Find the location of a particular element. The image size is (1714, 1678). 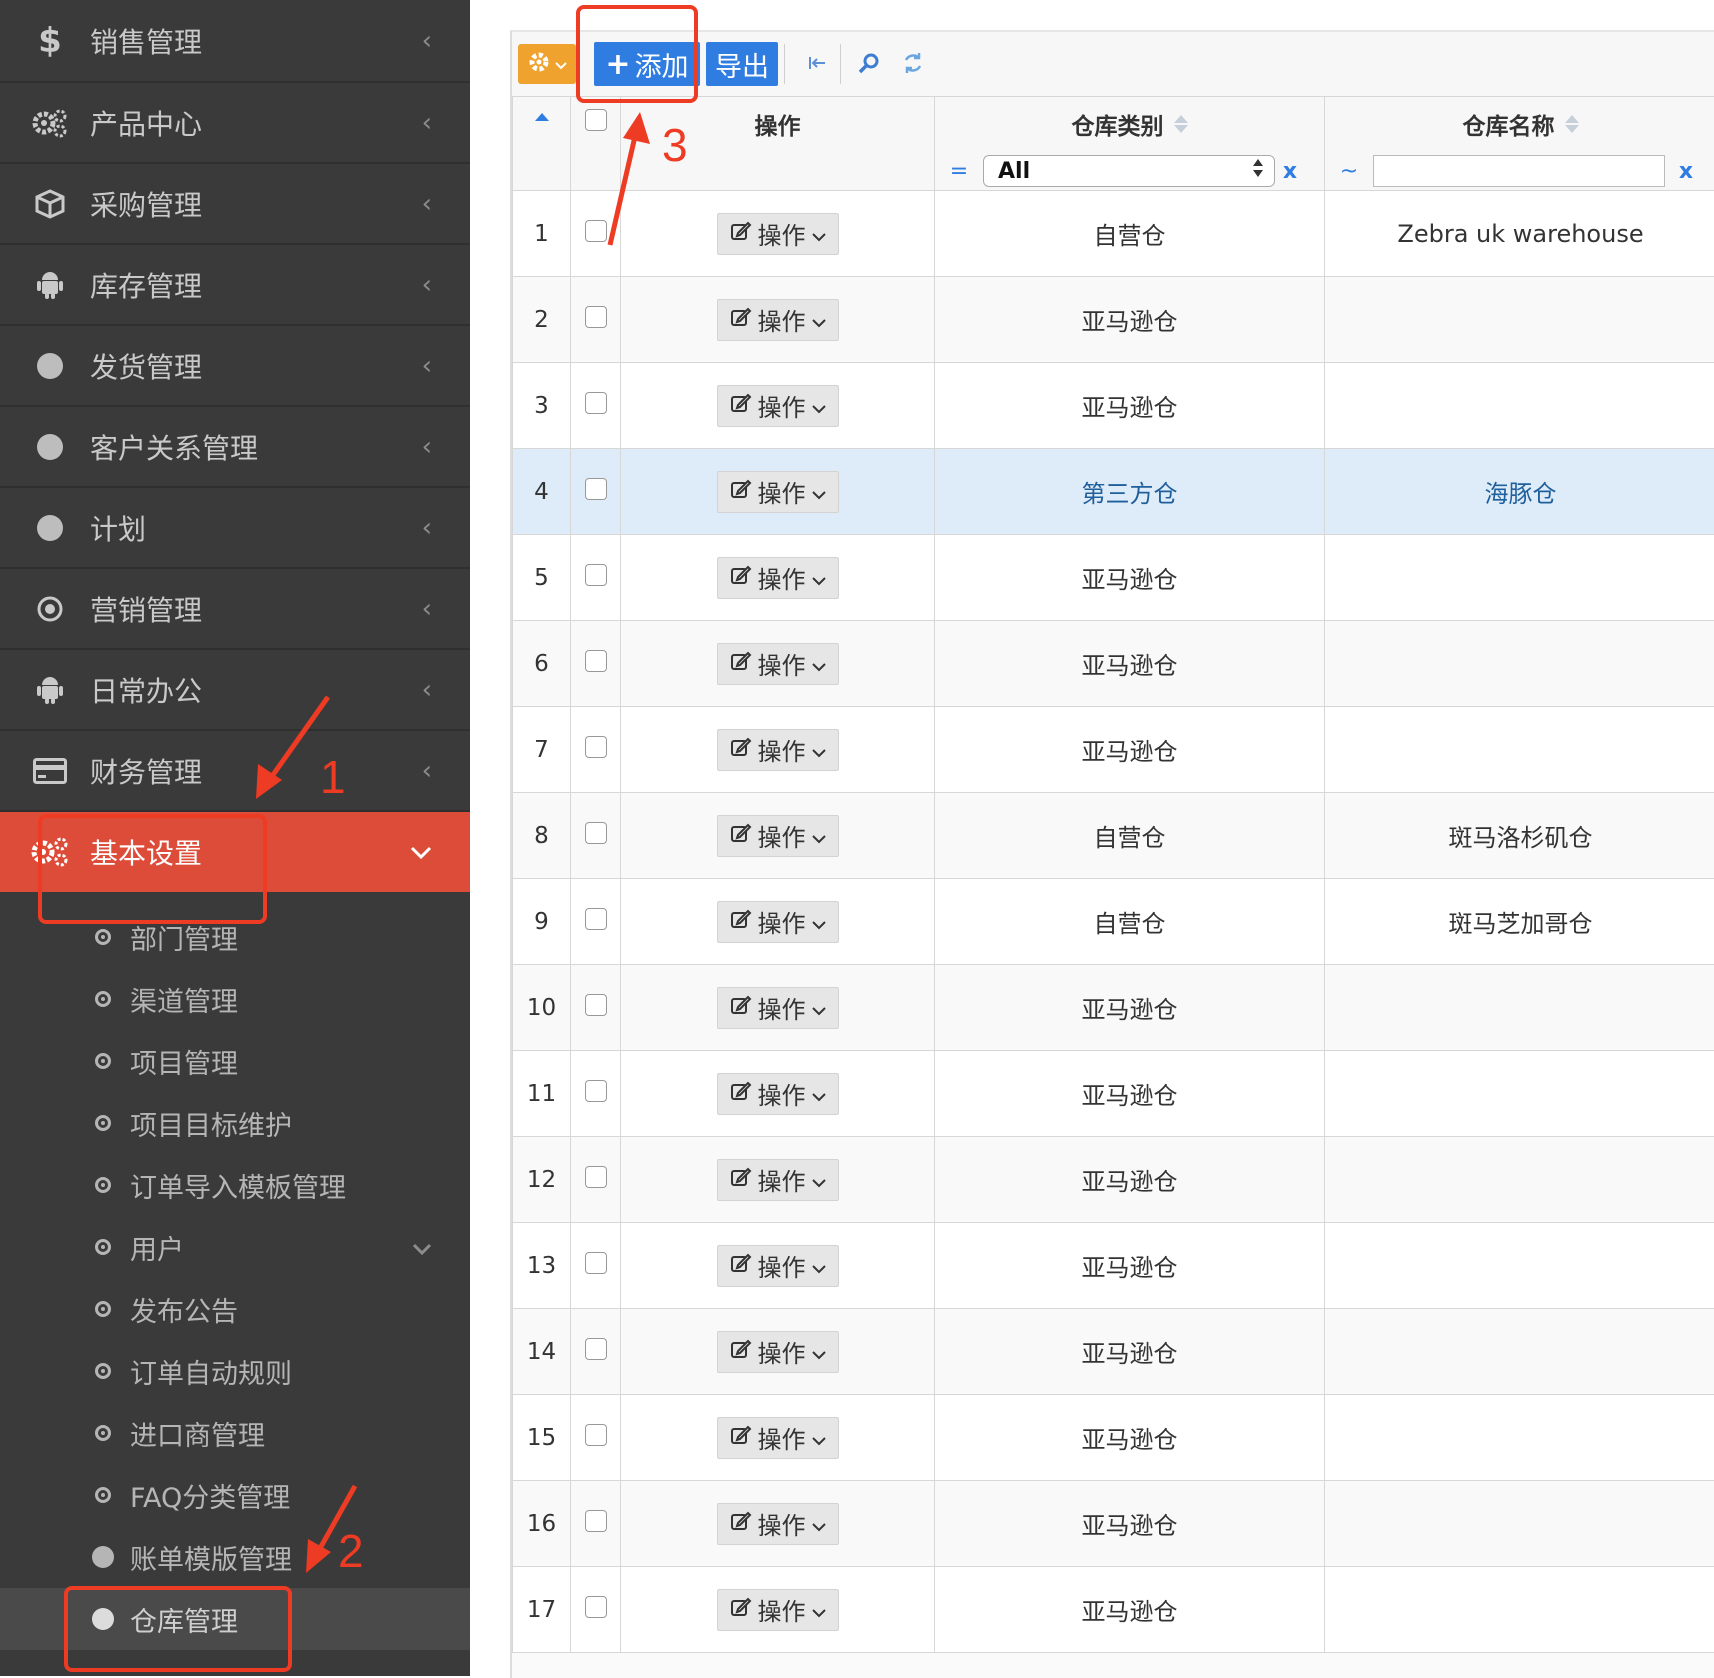

annotation-box-add is located at coordinates (637, 54).